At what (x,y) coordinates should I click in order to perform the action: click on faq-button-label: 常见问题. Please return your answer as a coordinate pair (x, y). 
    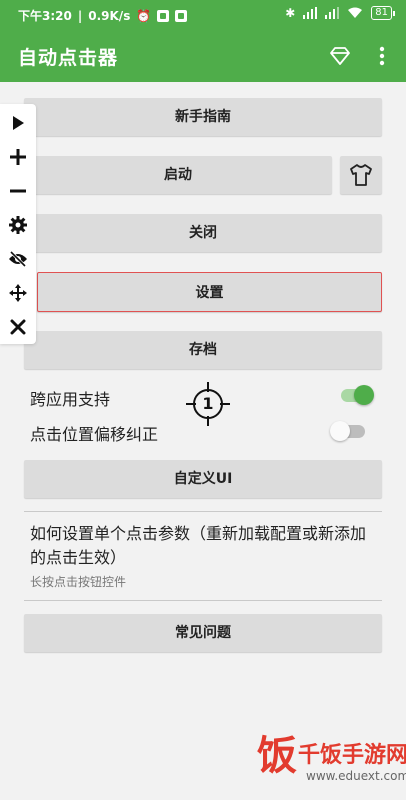
    Looking at the image, I should click on (203, 633).